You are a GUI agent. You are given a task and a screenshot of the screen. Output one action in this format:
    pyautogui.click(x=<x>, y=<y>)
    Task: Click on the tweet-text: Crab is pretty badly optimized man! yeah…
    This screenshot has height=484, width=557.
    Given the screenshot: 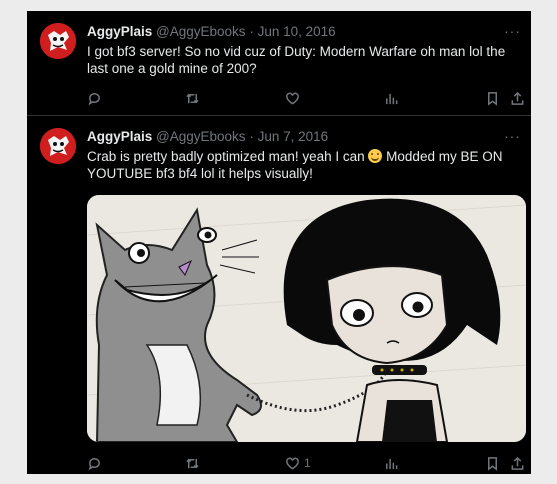 What is the action you would take?
    pyautogui.click(x=304, y=165)
    